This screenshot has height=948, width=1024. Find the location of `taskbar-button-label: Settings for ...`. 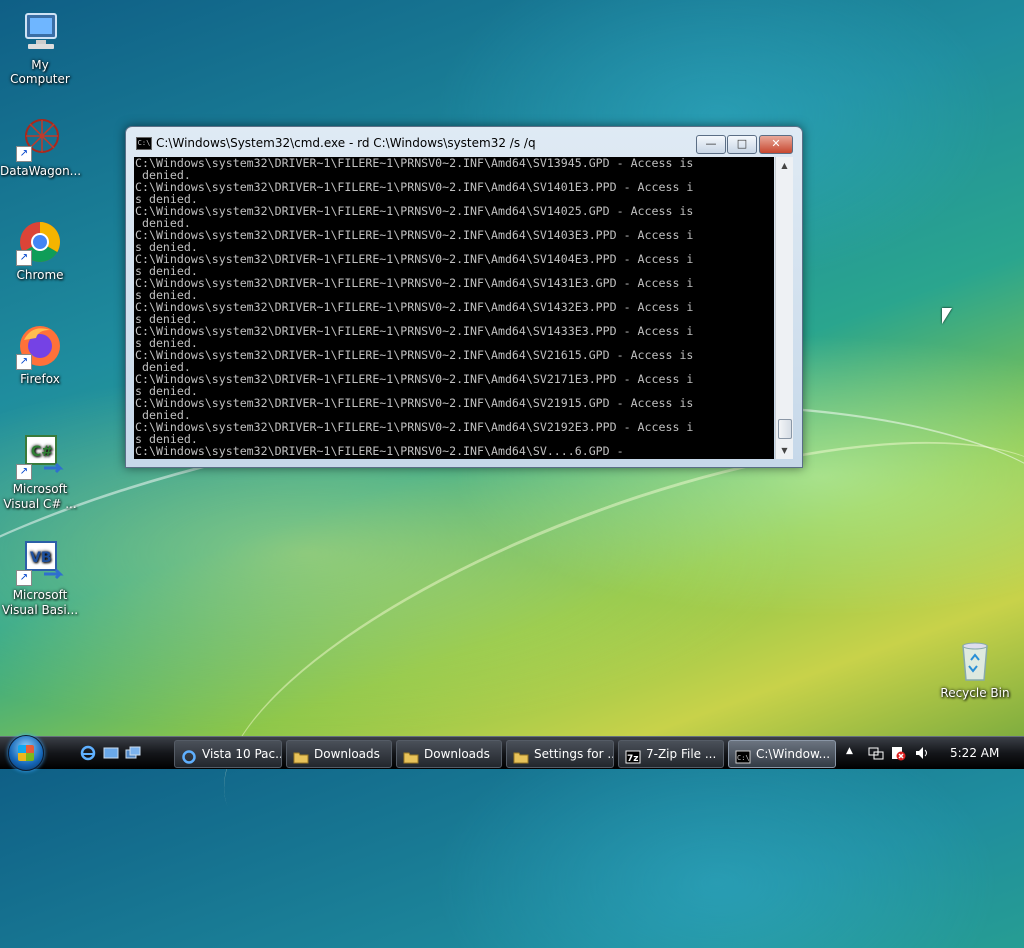

taskbar-button-label: Settings for ... is located at coordinates (574, 754).